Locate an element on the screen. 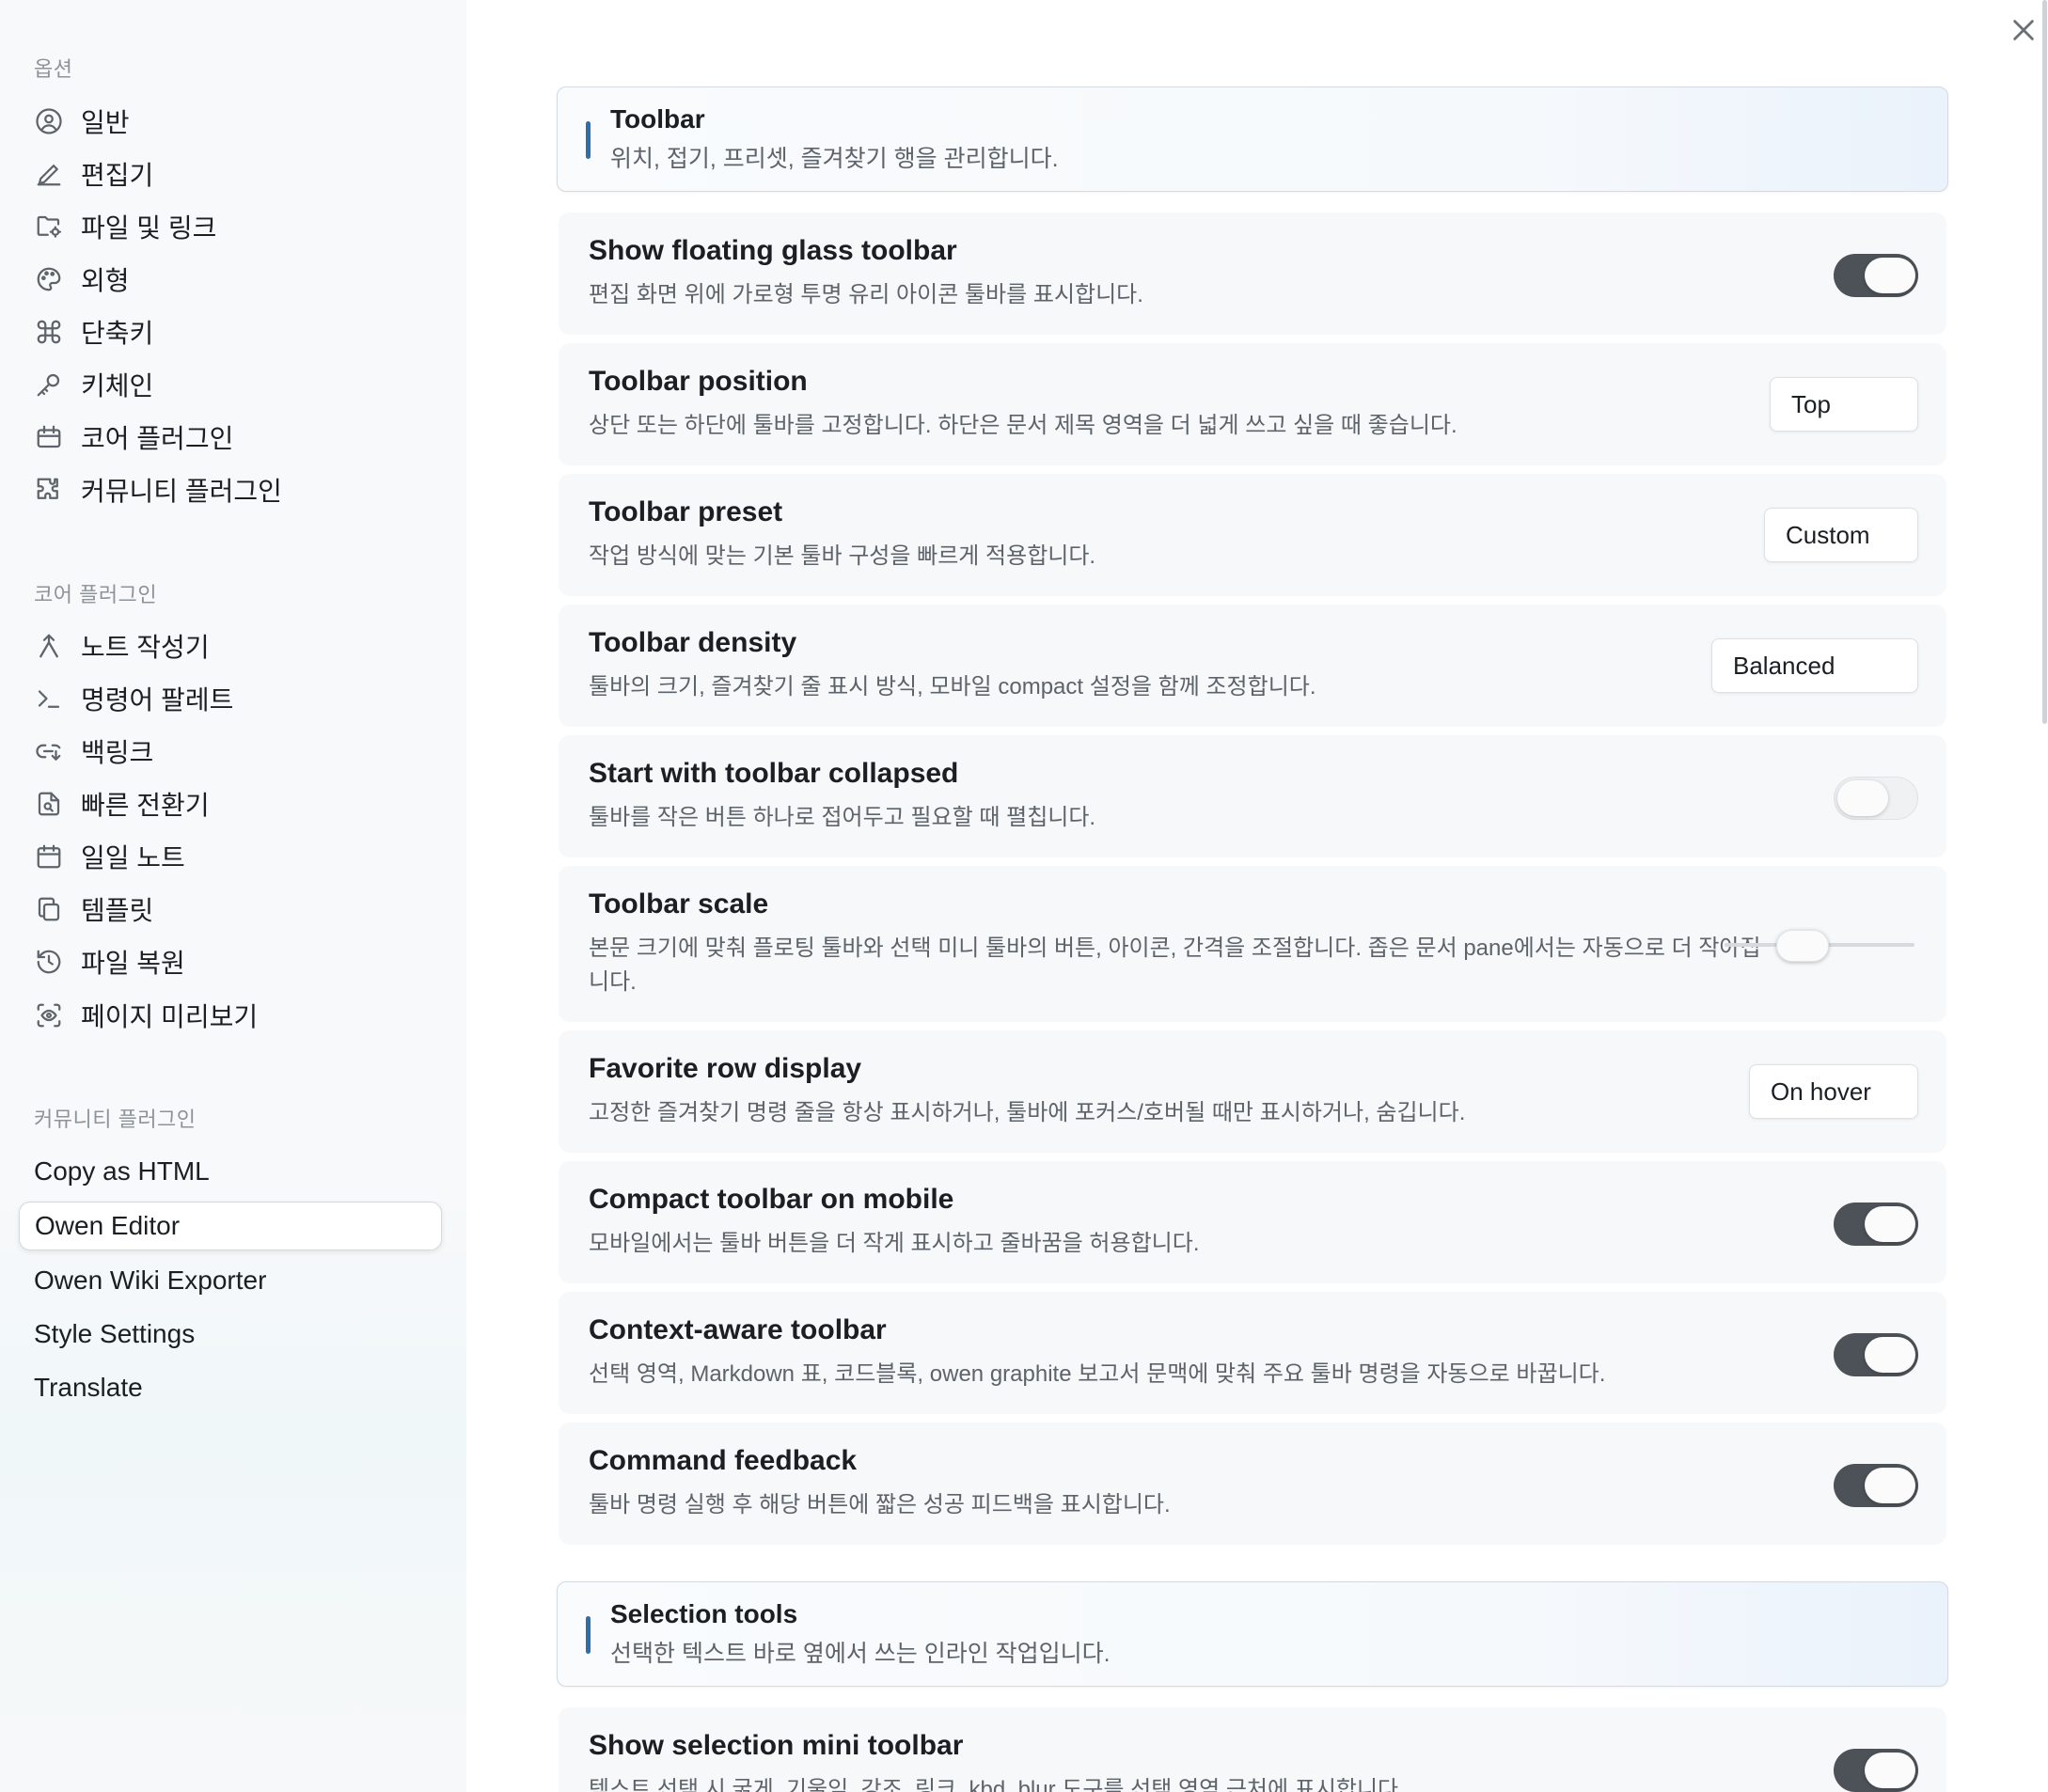  setting-title: Toolbar position is located at coordinates (698, 381).